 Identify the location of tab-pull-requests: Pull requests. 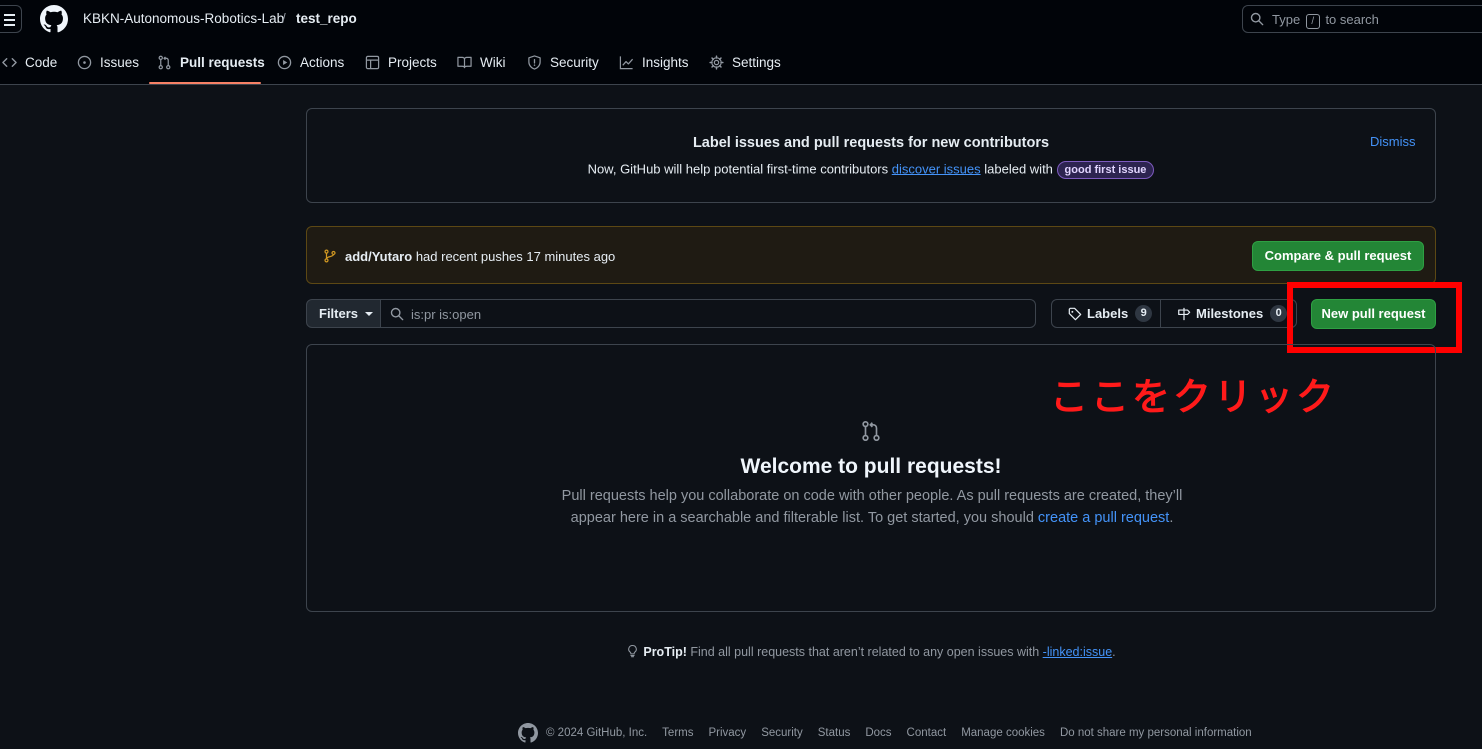
(211, 62).